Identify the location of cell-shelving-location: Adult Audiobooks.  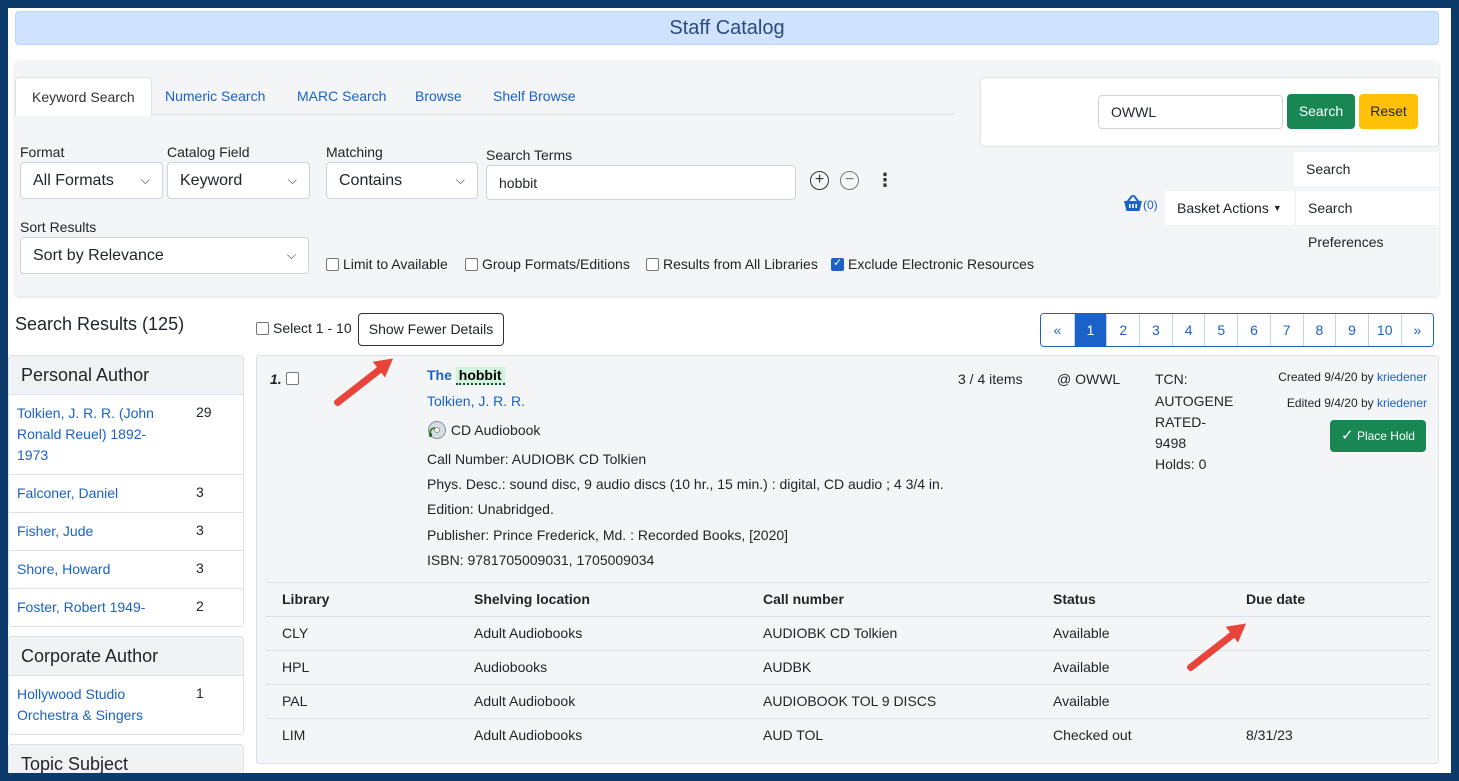
(528, 735).